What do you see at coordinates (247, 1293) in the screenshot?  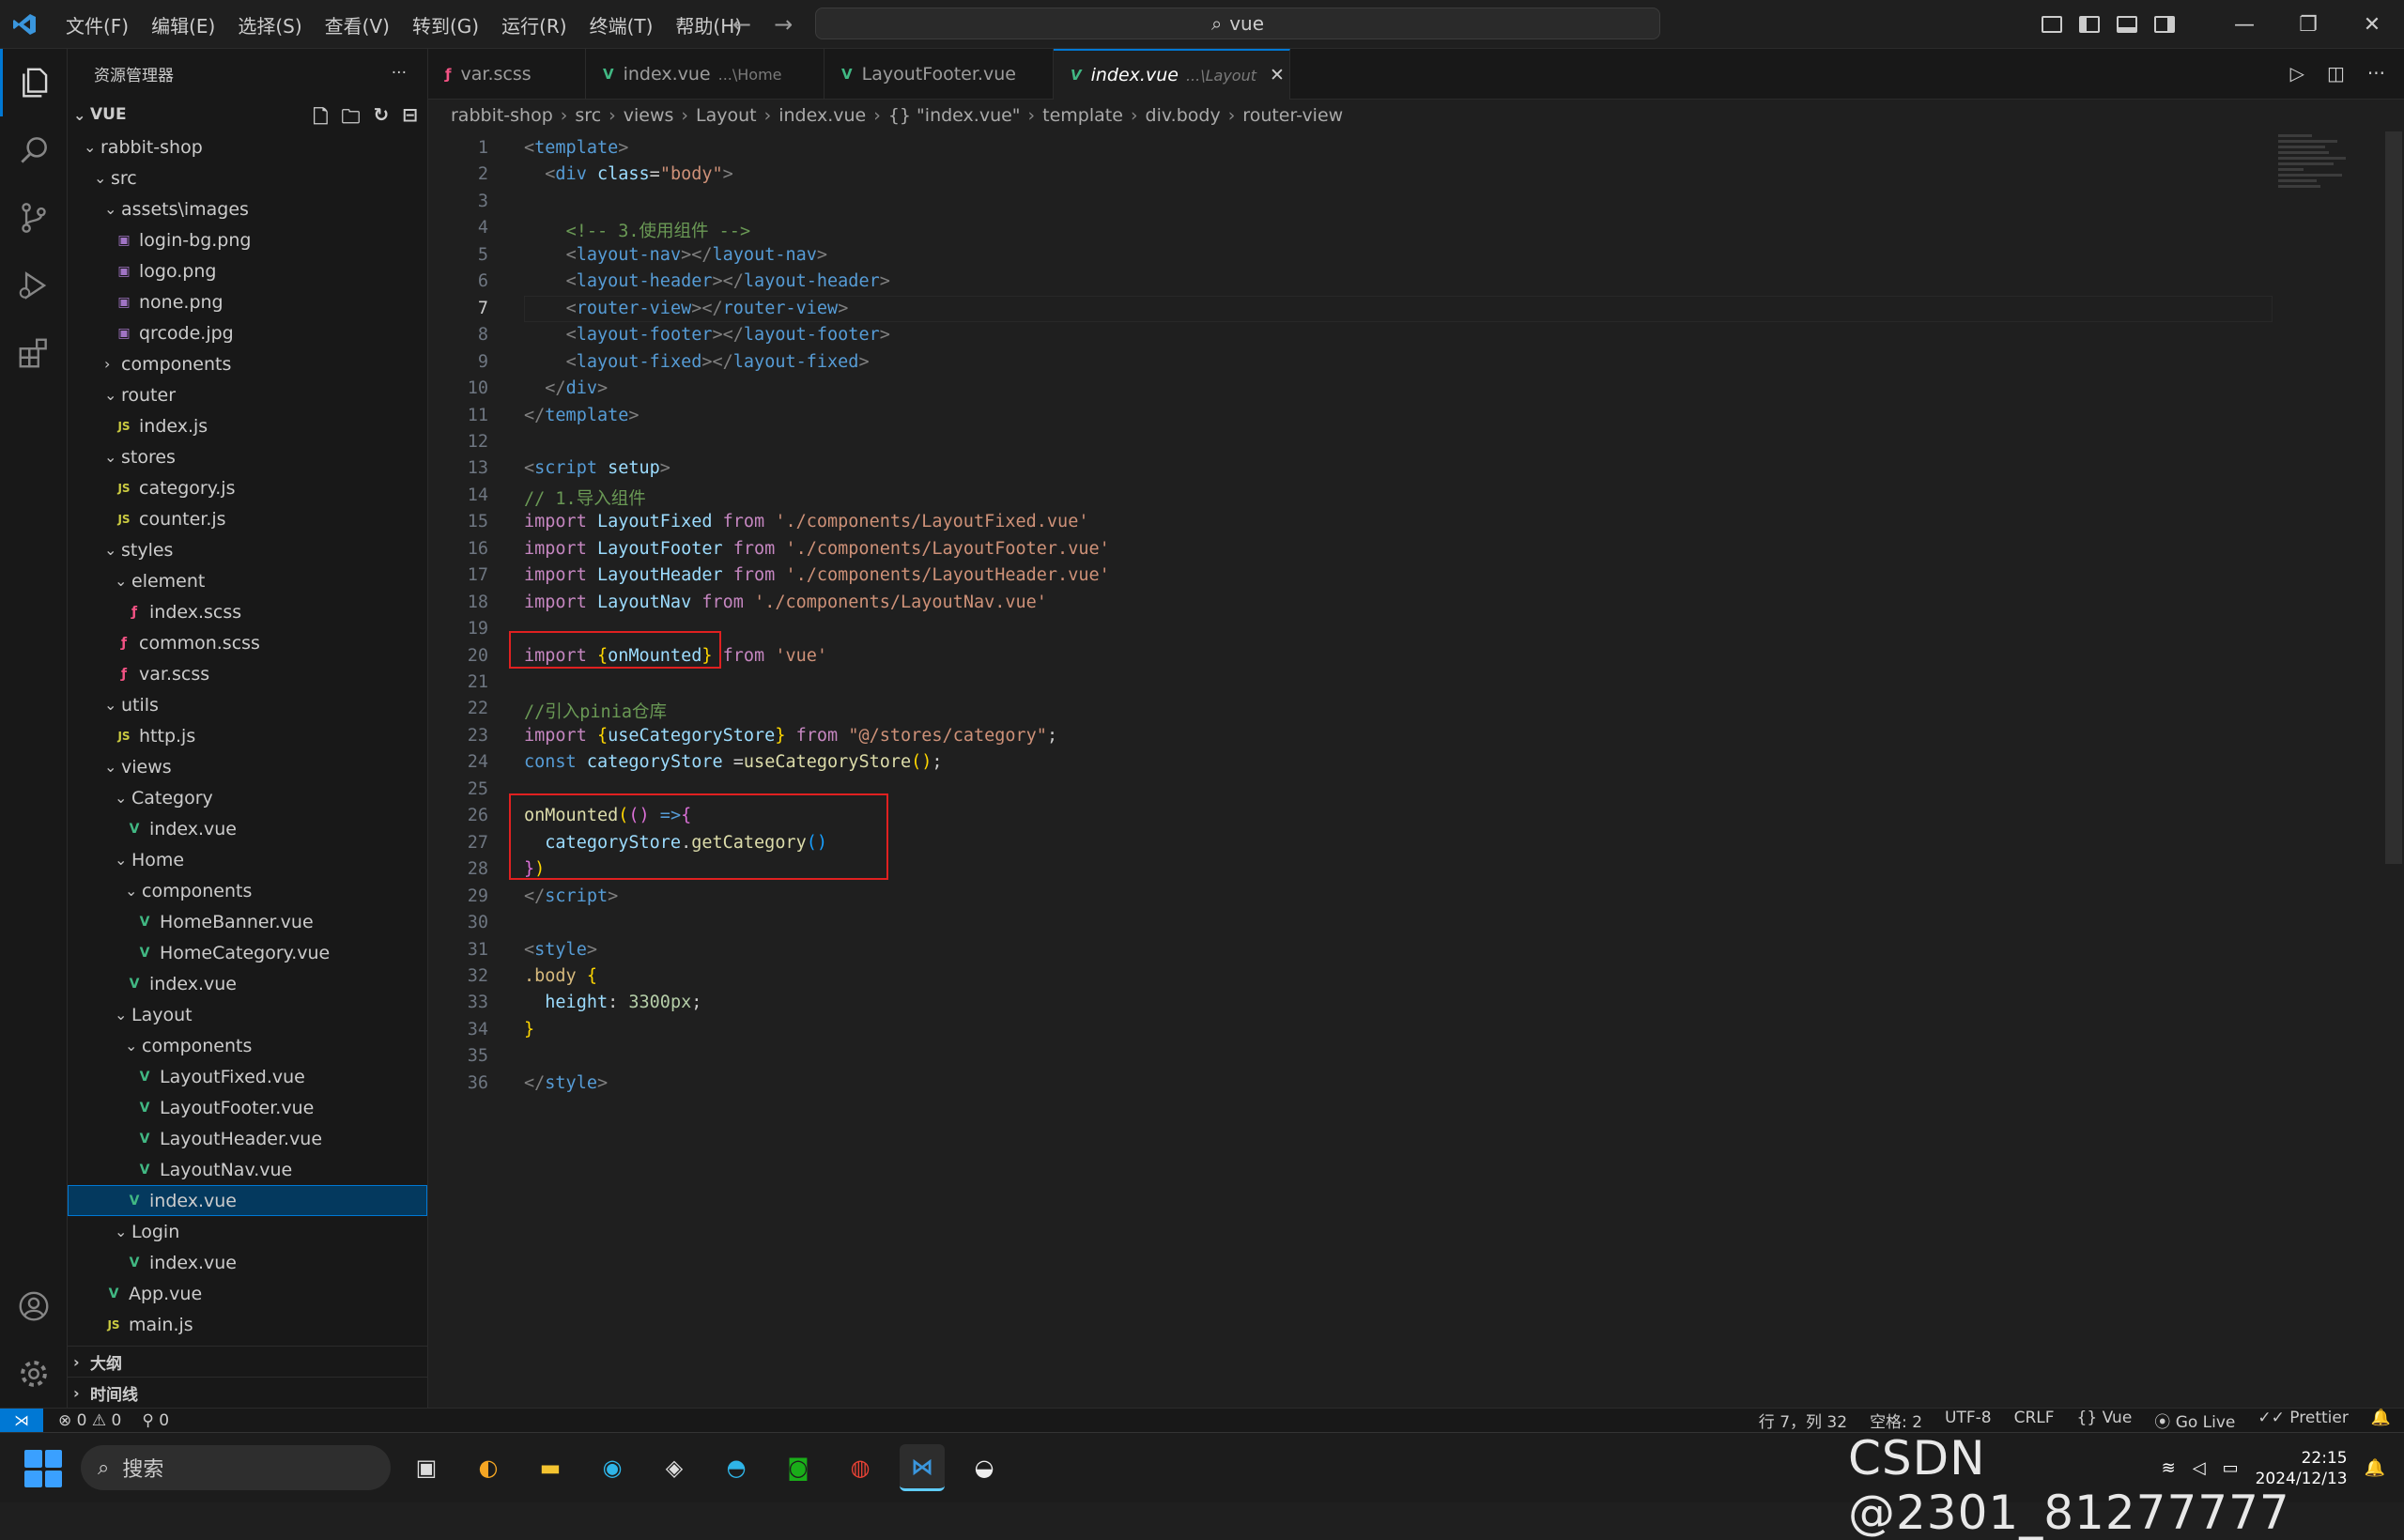 I see `tree-file: V App.vue` at bounding box center [247, 1293].